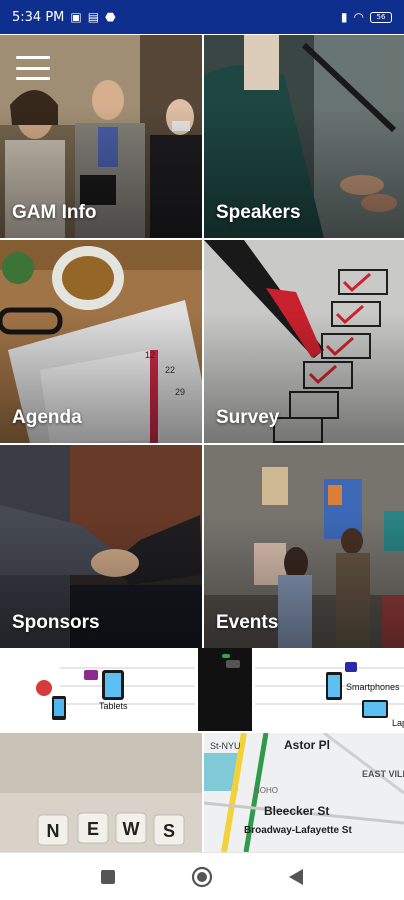 Image resolution: width=404 pixels, height=900 pixels. What do you see at coordinates (247, 622) in the screenshot?
I see `tile-label: Events` at bounding box center [247, 622].